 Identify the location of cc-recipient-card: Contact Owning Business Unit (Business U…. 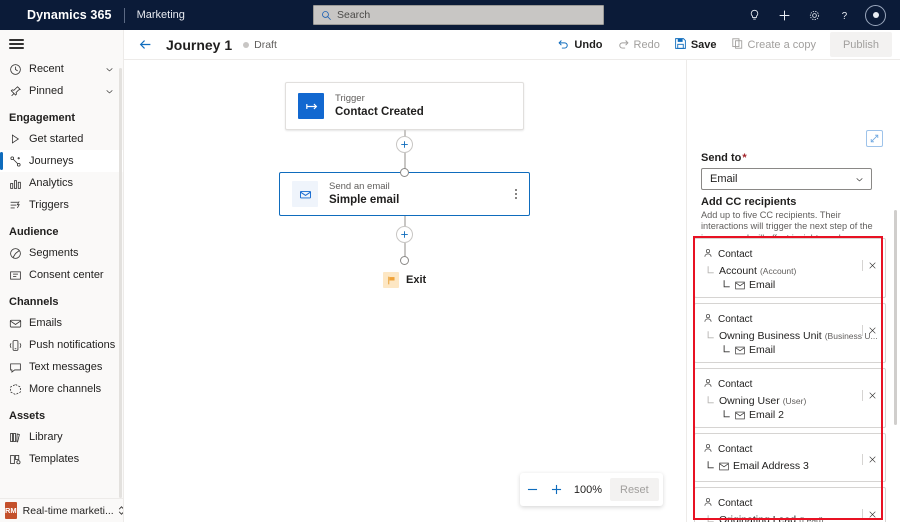
(790, 333).